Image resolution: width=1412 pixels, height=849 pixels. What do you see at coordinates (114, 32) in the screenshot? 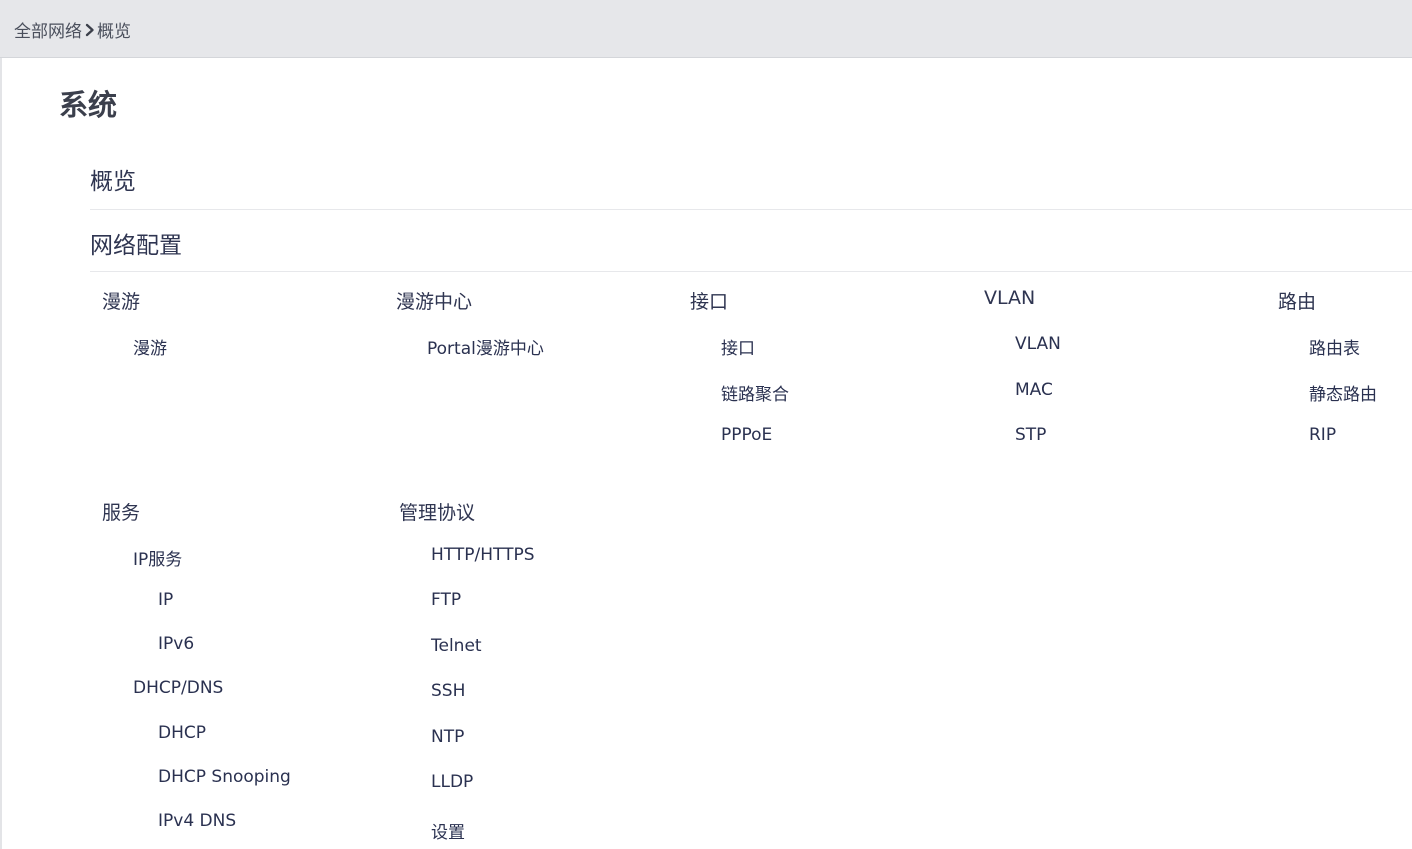
I see `breadcrumb-current: 概览` at bounding box center [114, 32].